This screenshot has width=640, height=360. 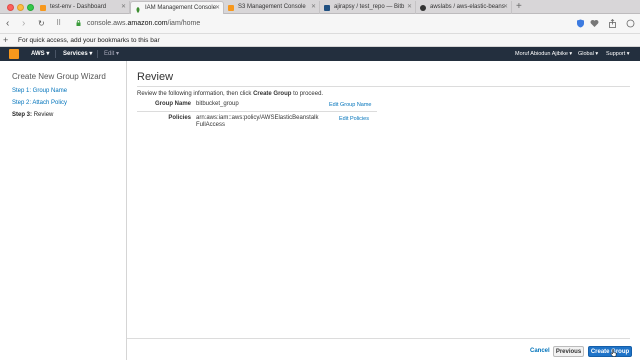 I want to click on intro-text-end: to proceed., so click(x=307, y=94).